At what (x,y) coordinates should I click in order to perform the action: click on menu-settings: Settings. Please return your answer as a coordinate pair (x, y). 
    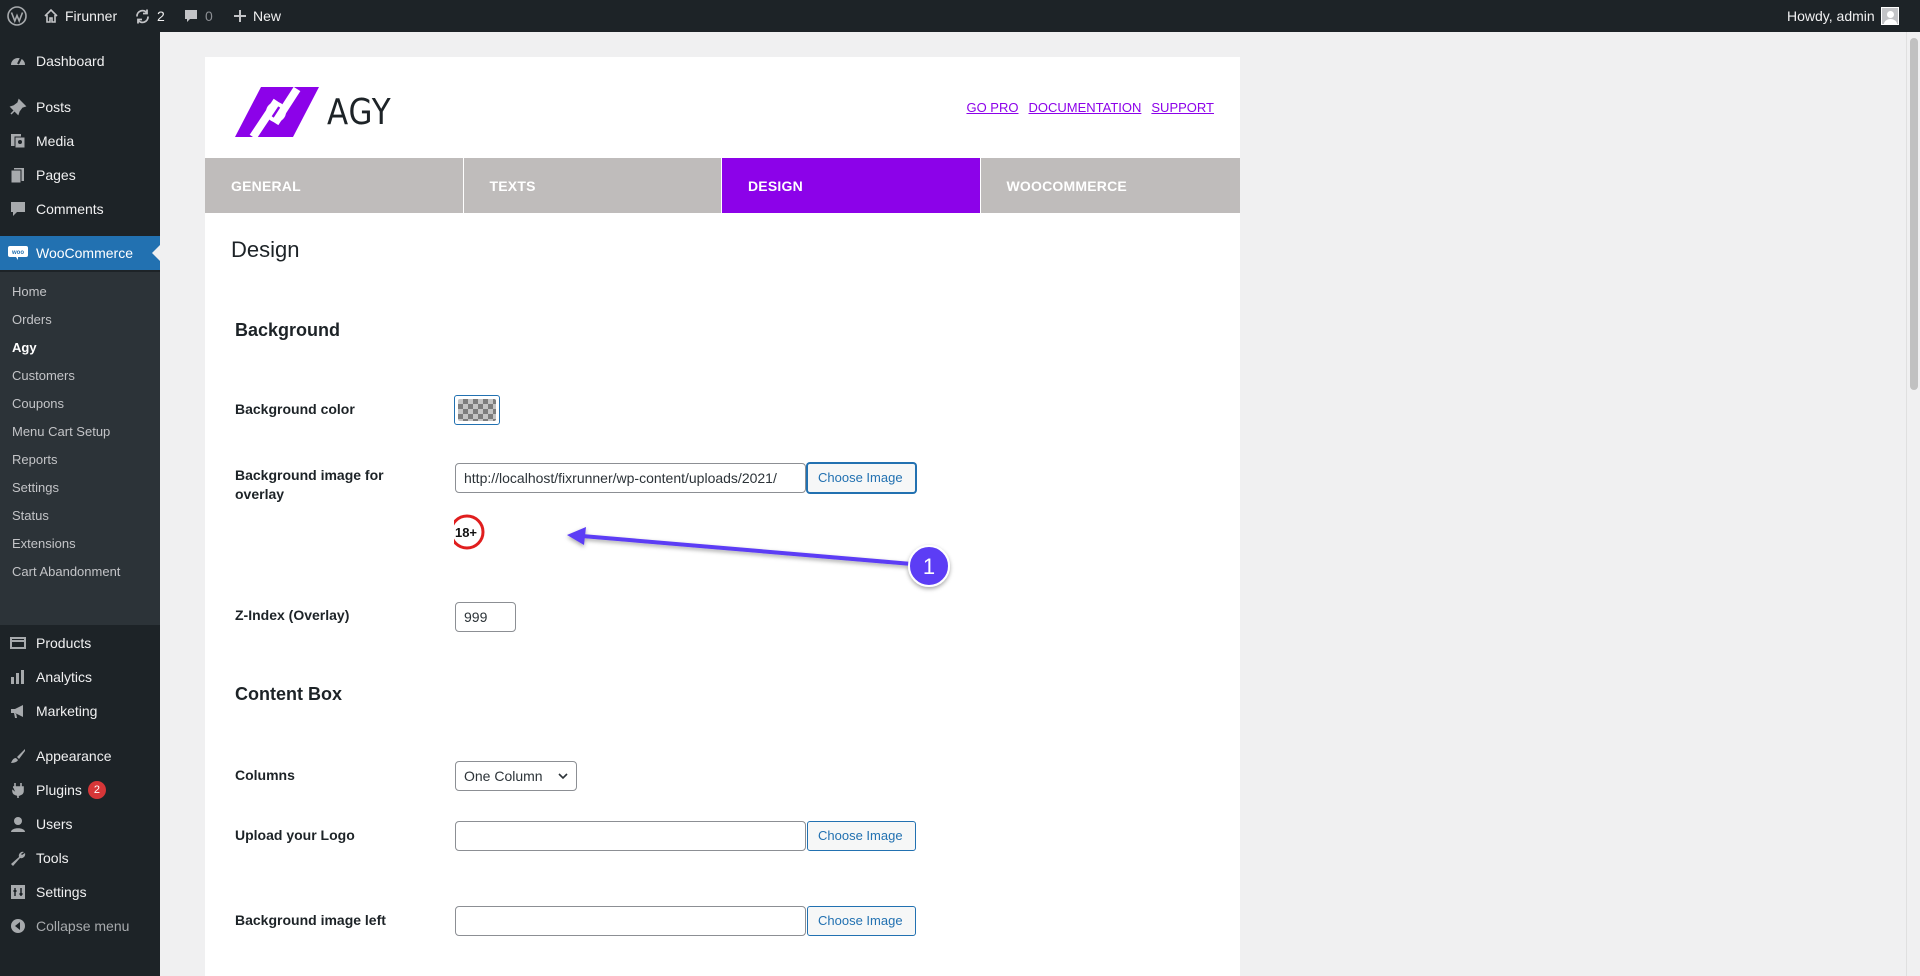
    Looking at the image, I should click on (80, 892).